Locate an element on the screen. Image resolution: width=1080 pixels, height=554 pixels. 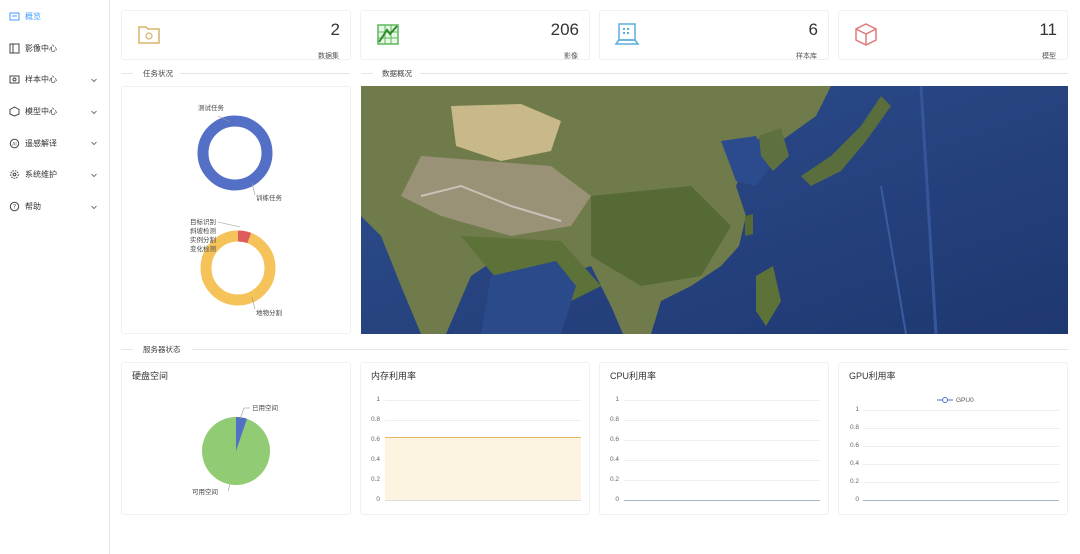
label-instance-segmentation: 实例分割 is located at coordinates (203, 239).